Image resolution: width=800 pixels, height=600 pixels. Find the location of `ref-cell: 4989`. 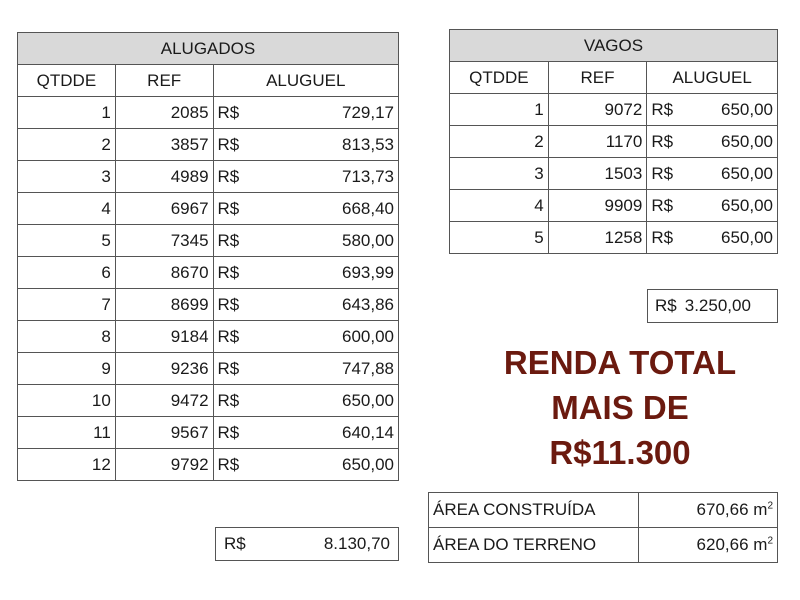

ref-cell: 4989 is located at coordinates (164, 176).